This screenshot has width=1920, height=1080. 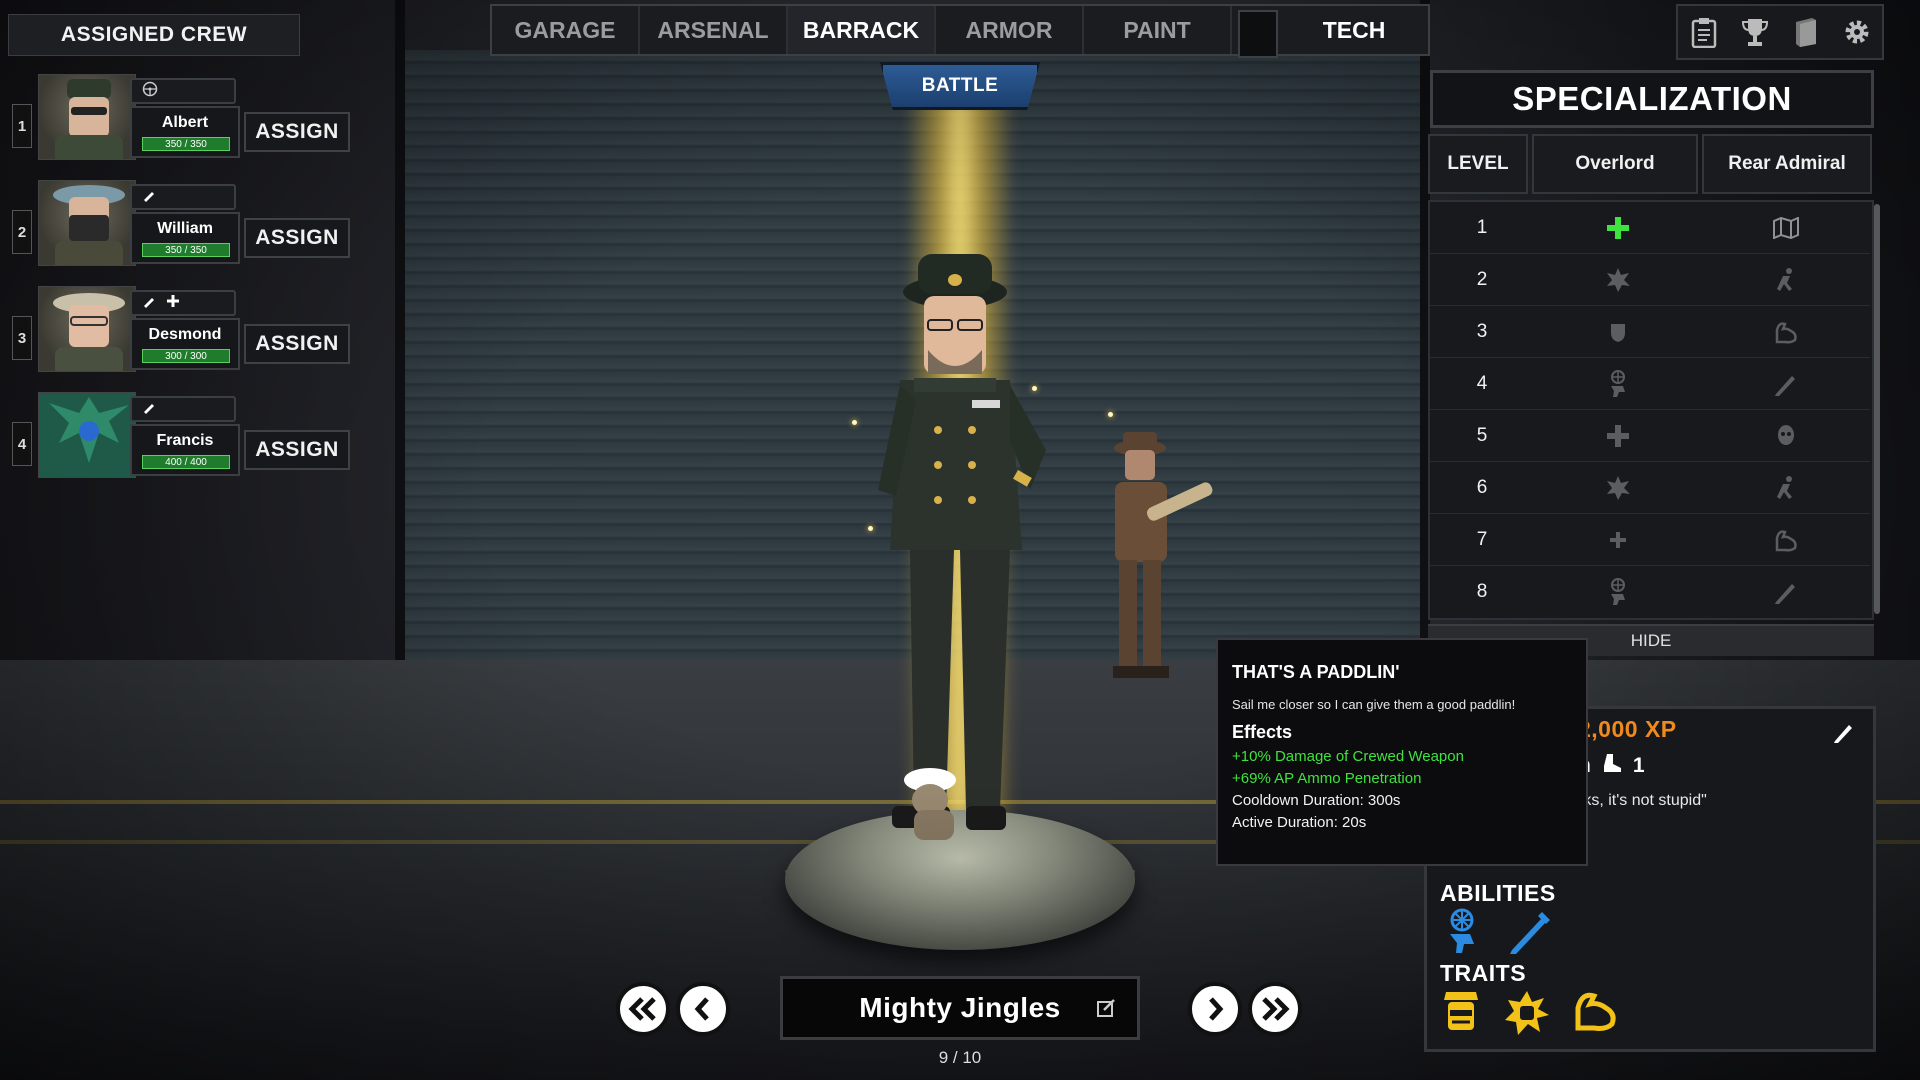 I want to click on traits-row, so click(x=1529, y=1015).